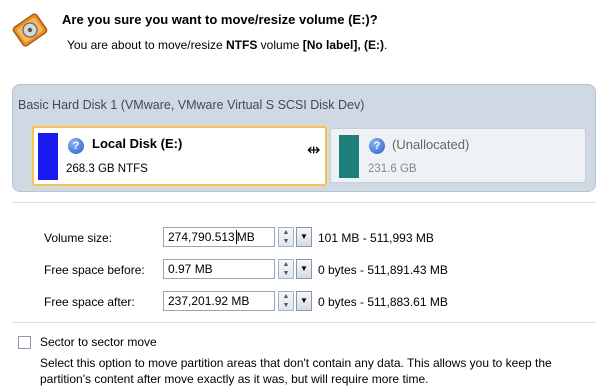  I want to click on partition-info: 231.6 GB, so click(392, 169).